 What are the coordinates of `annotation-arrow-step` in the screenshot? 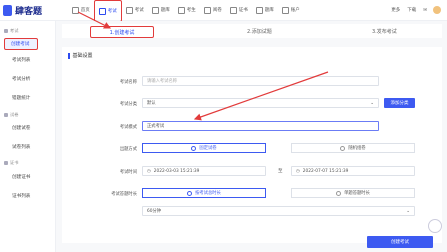 It's located at (94, 20).